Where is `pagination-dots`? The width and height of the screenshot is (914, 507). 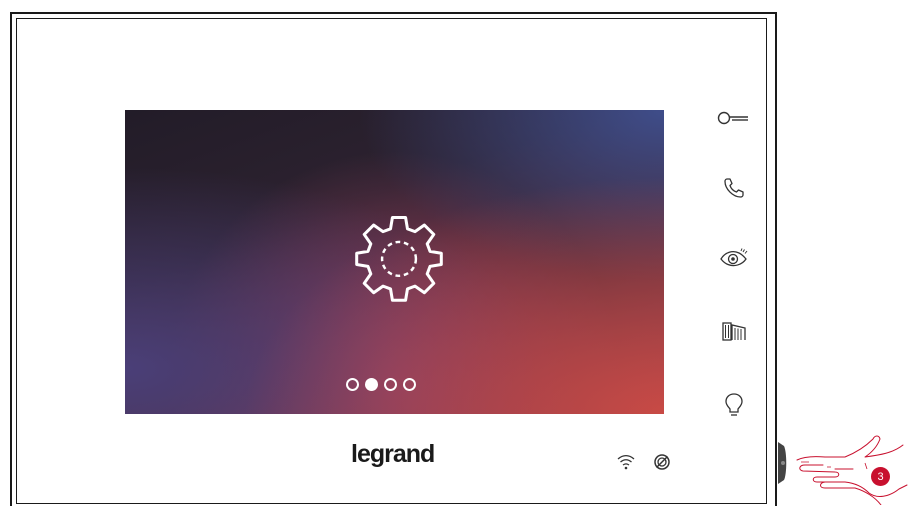
pagination-dots is located at coordinates (381, 384).